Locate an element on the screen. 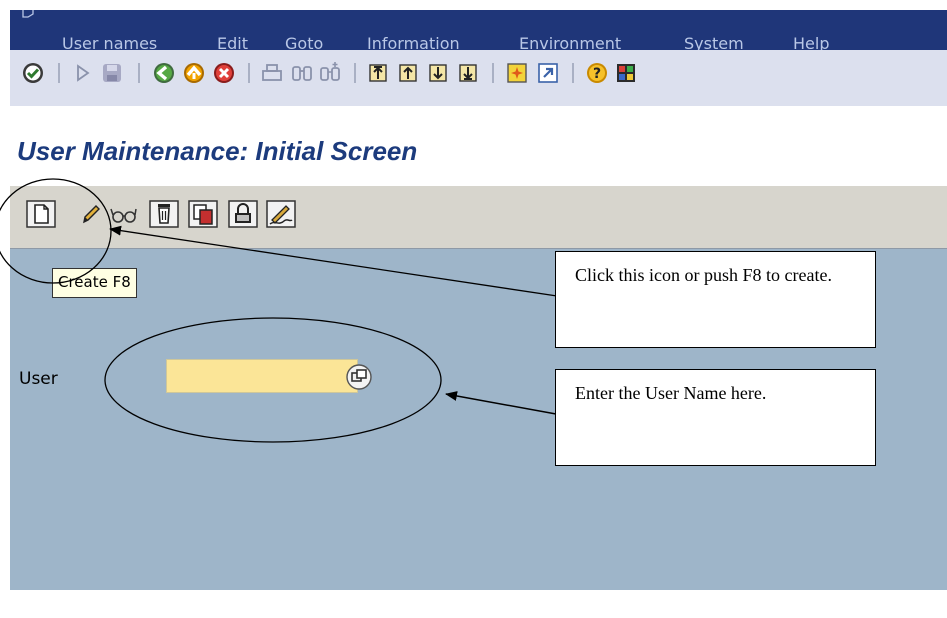 This screenshot has height=618, width=947. create-callout-text: Click this icon or push F8 to create. is located at coordinates (703, 275).